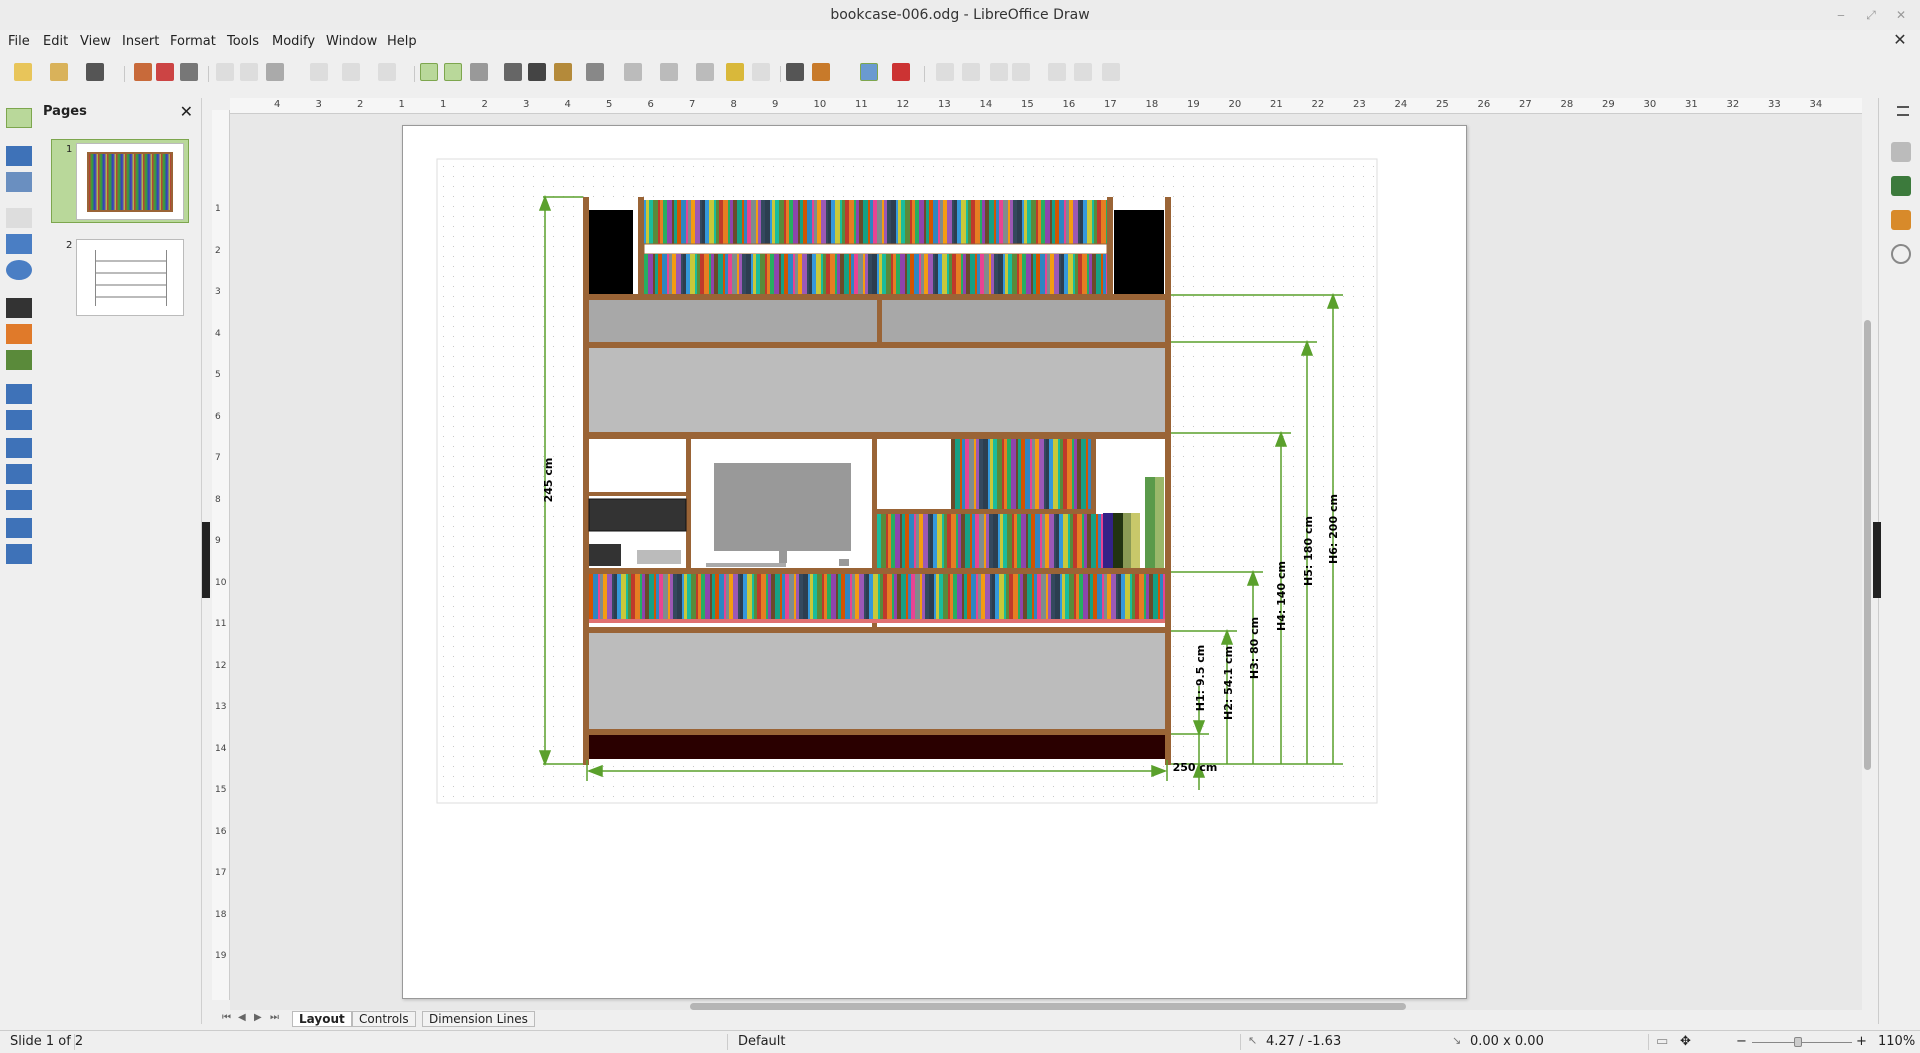  I want to click on document-modified-icon: ▭, so click(1662, 1041).